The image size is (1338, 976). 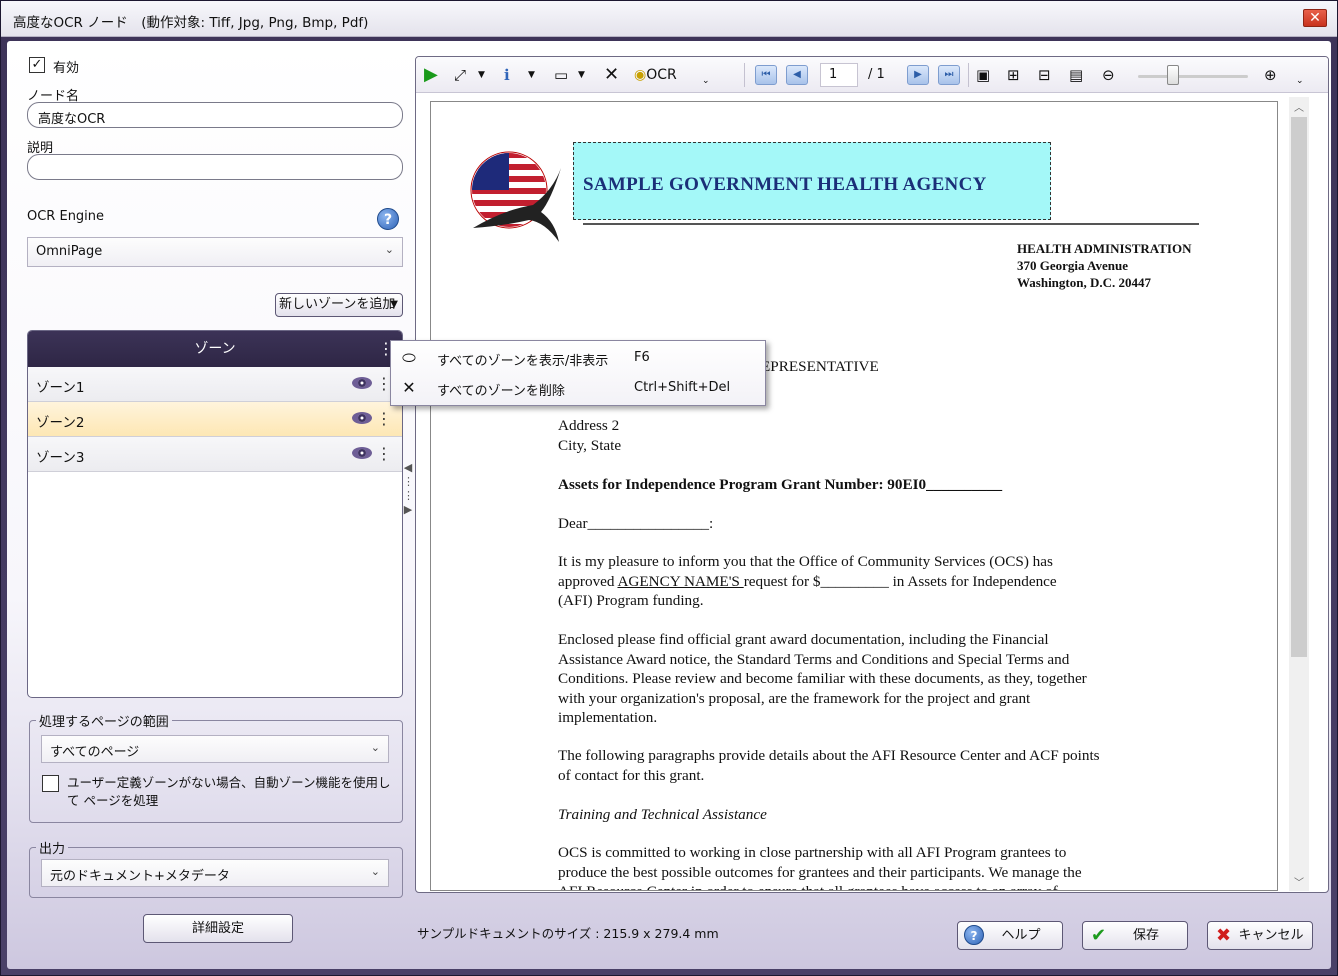 What do you see at coordinates (50, 783) in the screenshot?
I see `auto-zone-checkbox` at bounding box center [50, 783].